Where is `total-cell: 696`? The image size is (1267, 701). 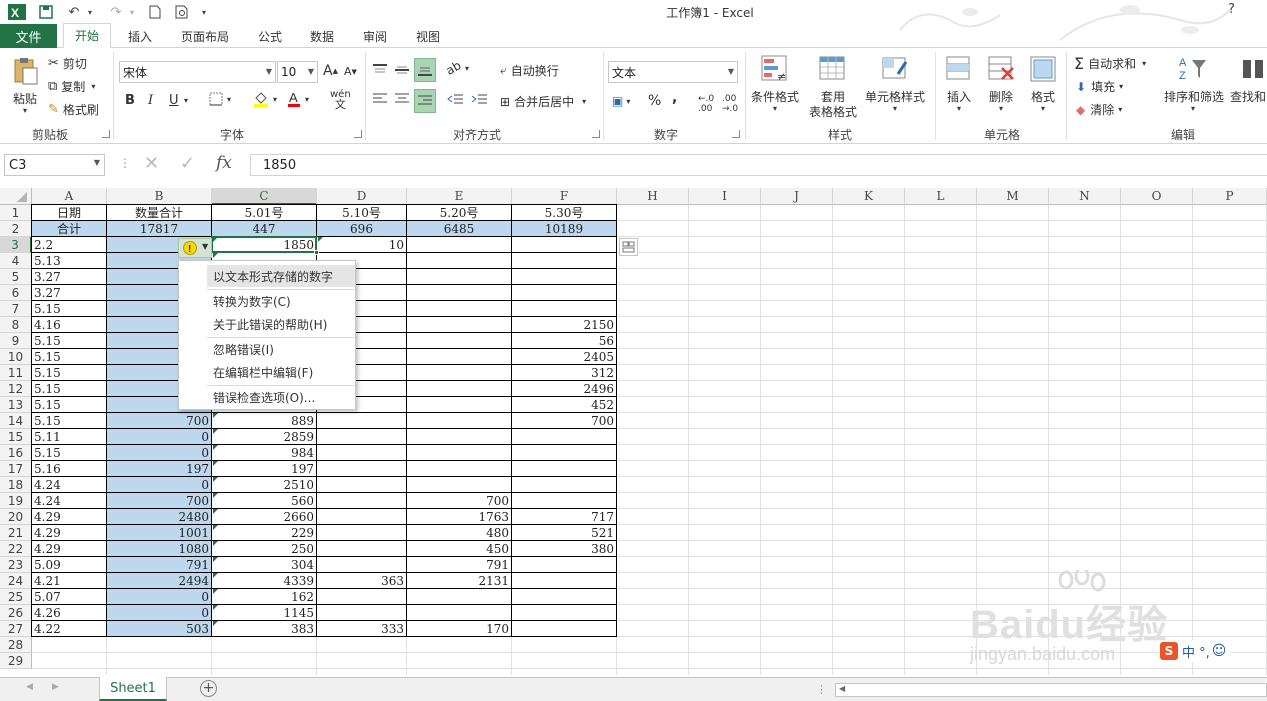 total-cell: 696 is located at coordinates (361, 229).